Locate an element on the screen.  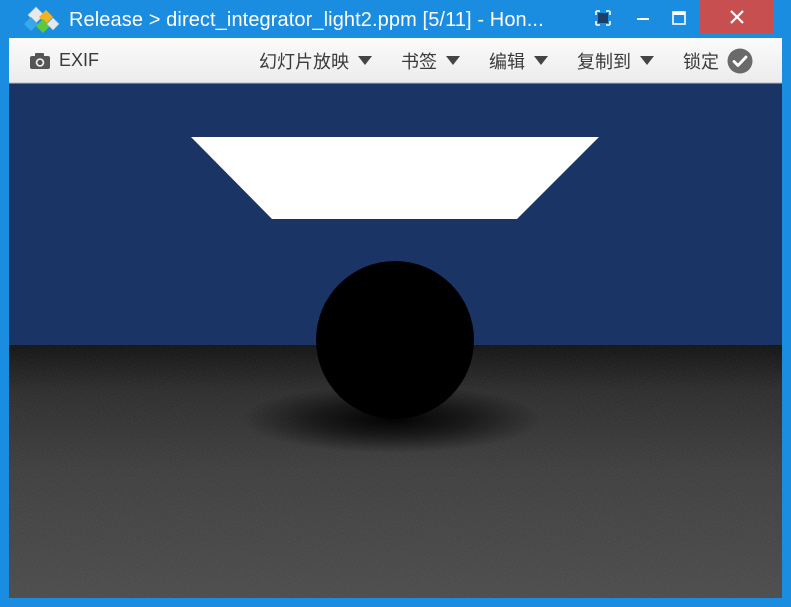
toolbar: EXIF 幻灯片放映 书签 编辑 复制到 锁定 is located at coordinates (395, 60).